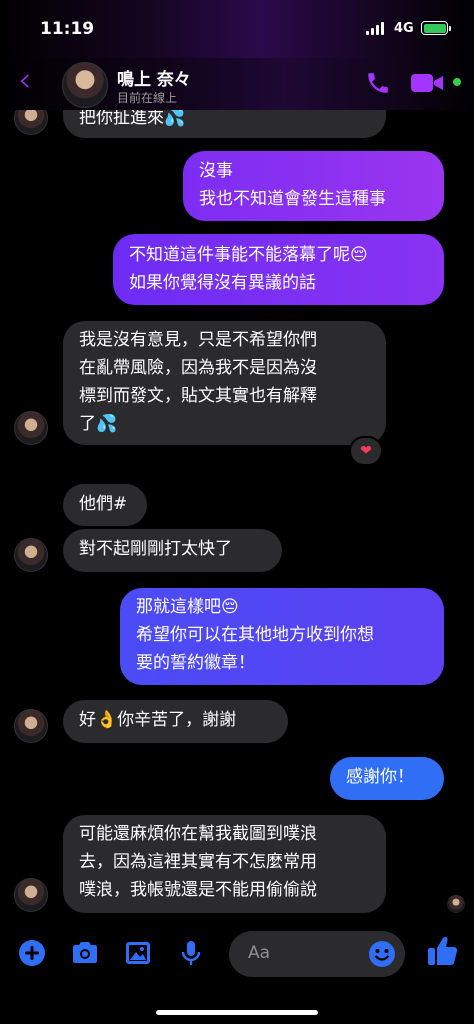 The height and width of the screenshot is (1024, 474). What do you see at coordinates (457, 82) in the screenshot?
I see `online-indicator` at bounding box center [457, 82].